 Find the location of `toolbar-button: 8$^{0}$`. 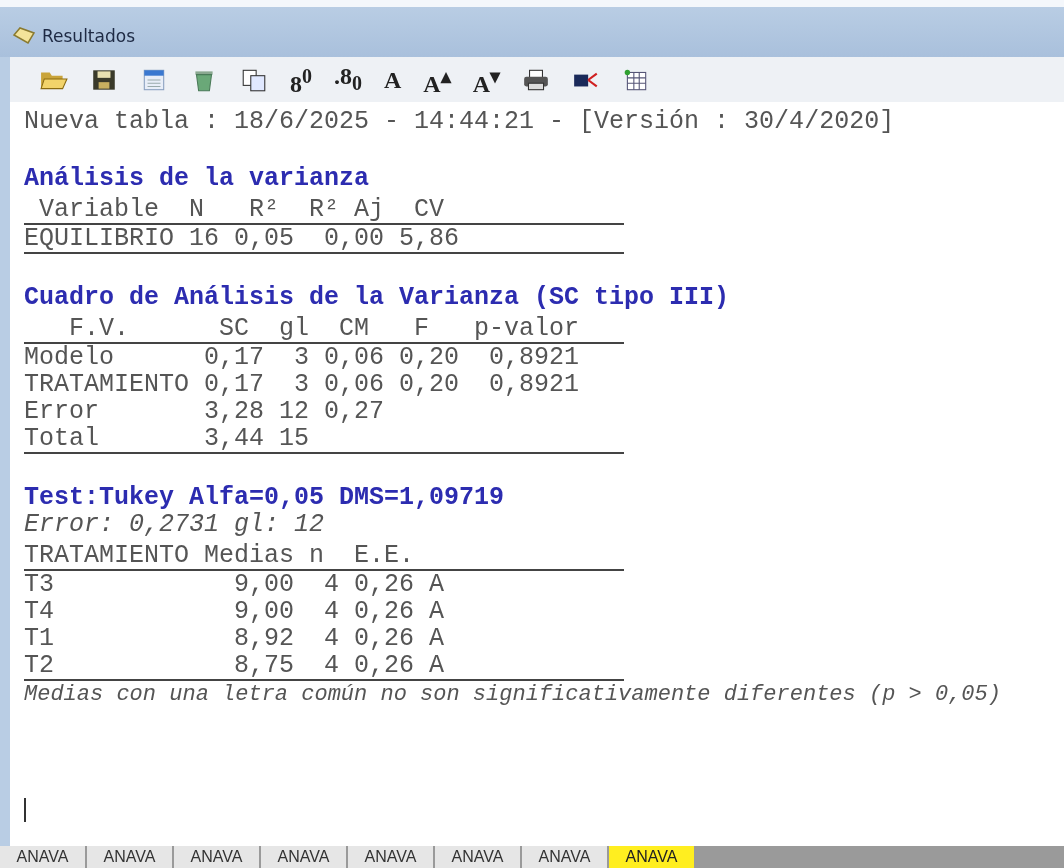

toolbar-button: 8$^{0}$ is located at coordinates (301, 79).